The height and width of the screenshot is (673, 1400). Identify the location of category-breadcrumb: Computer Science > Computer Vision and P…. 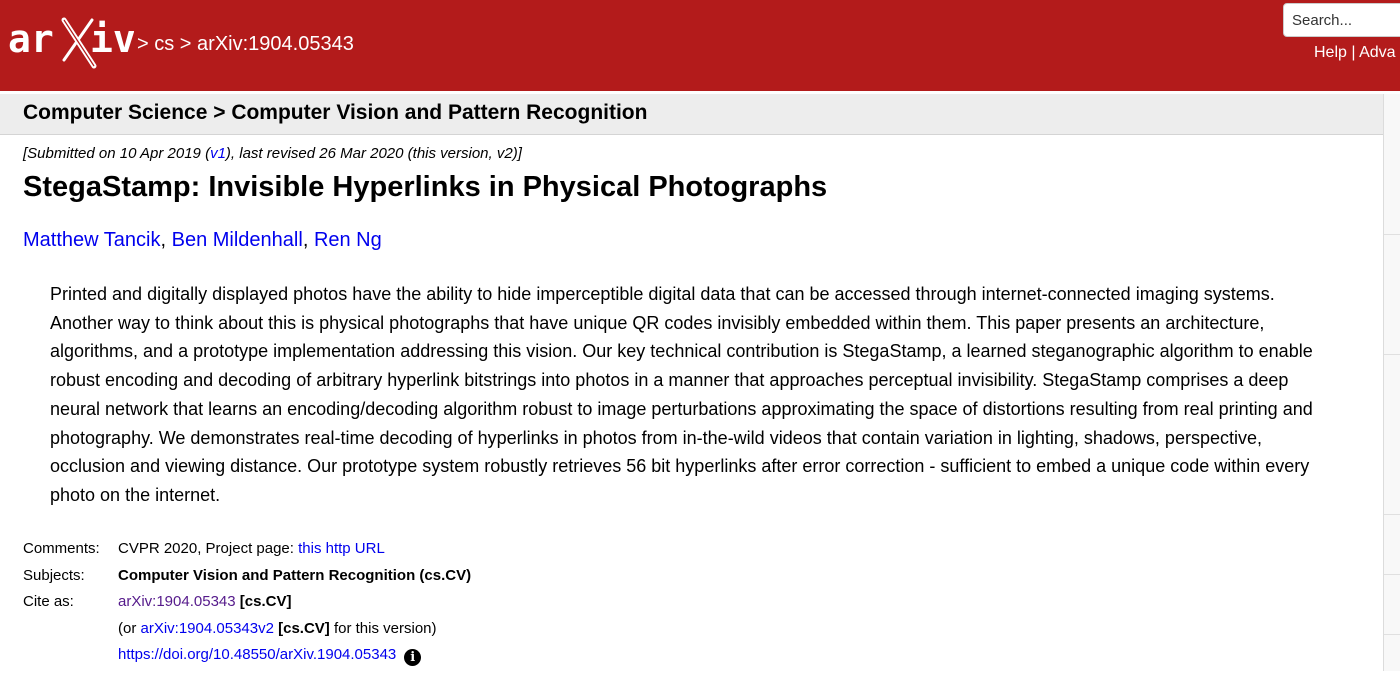
(335, 112).